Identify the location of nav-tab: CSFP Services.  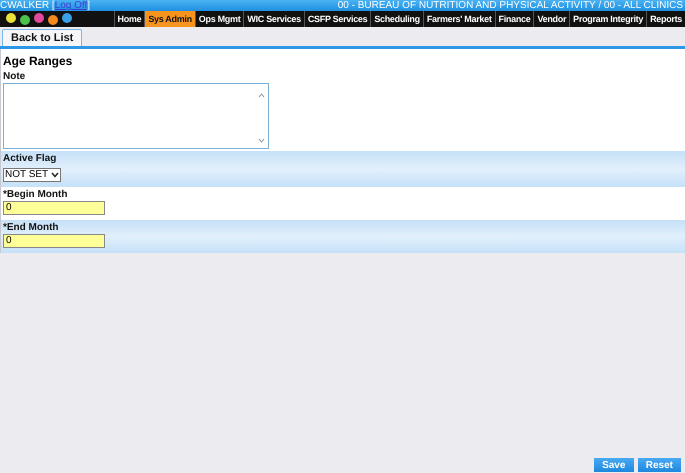
(337, 19).